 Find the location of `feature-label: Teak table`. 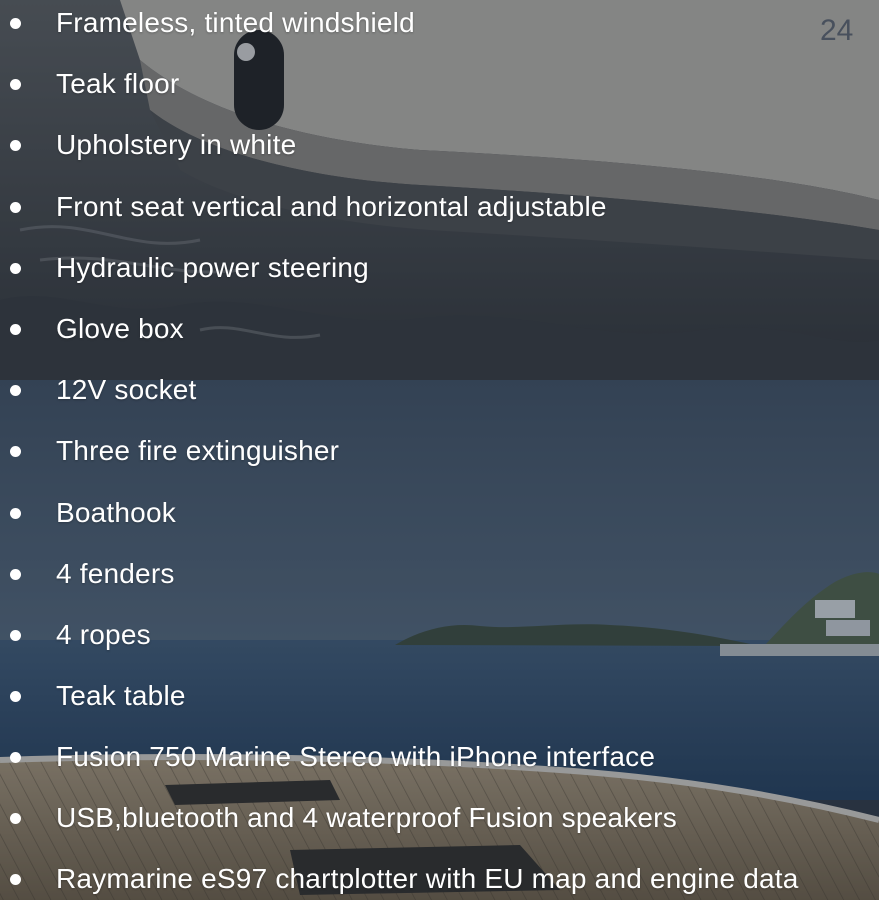

feature-label: Teak table is located at coordinates (121, 695).